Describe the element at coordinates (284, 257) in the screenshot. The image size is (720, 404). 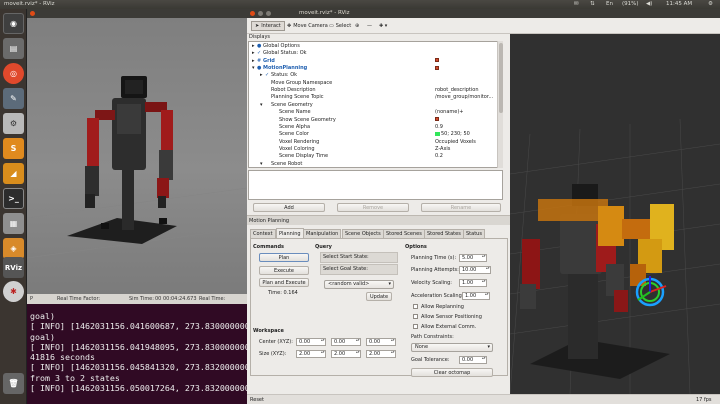
I see `plan-button: Plan` at that location.